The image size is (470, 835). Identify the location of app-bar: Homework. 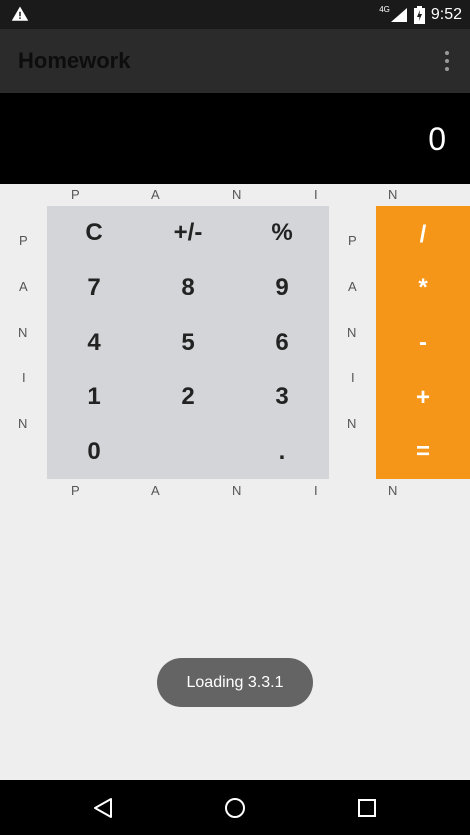
(235, 61).